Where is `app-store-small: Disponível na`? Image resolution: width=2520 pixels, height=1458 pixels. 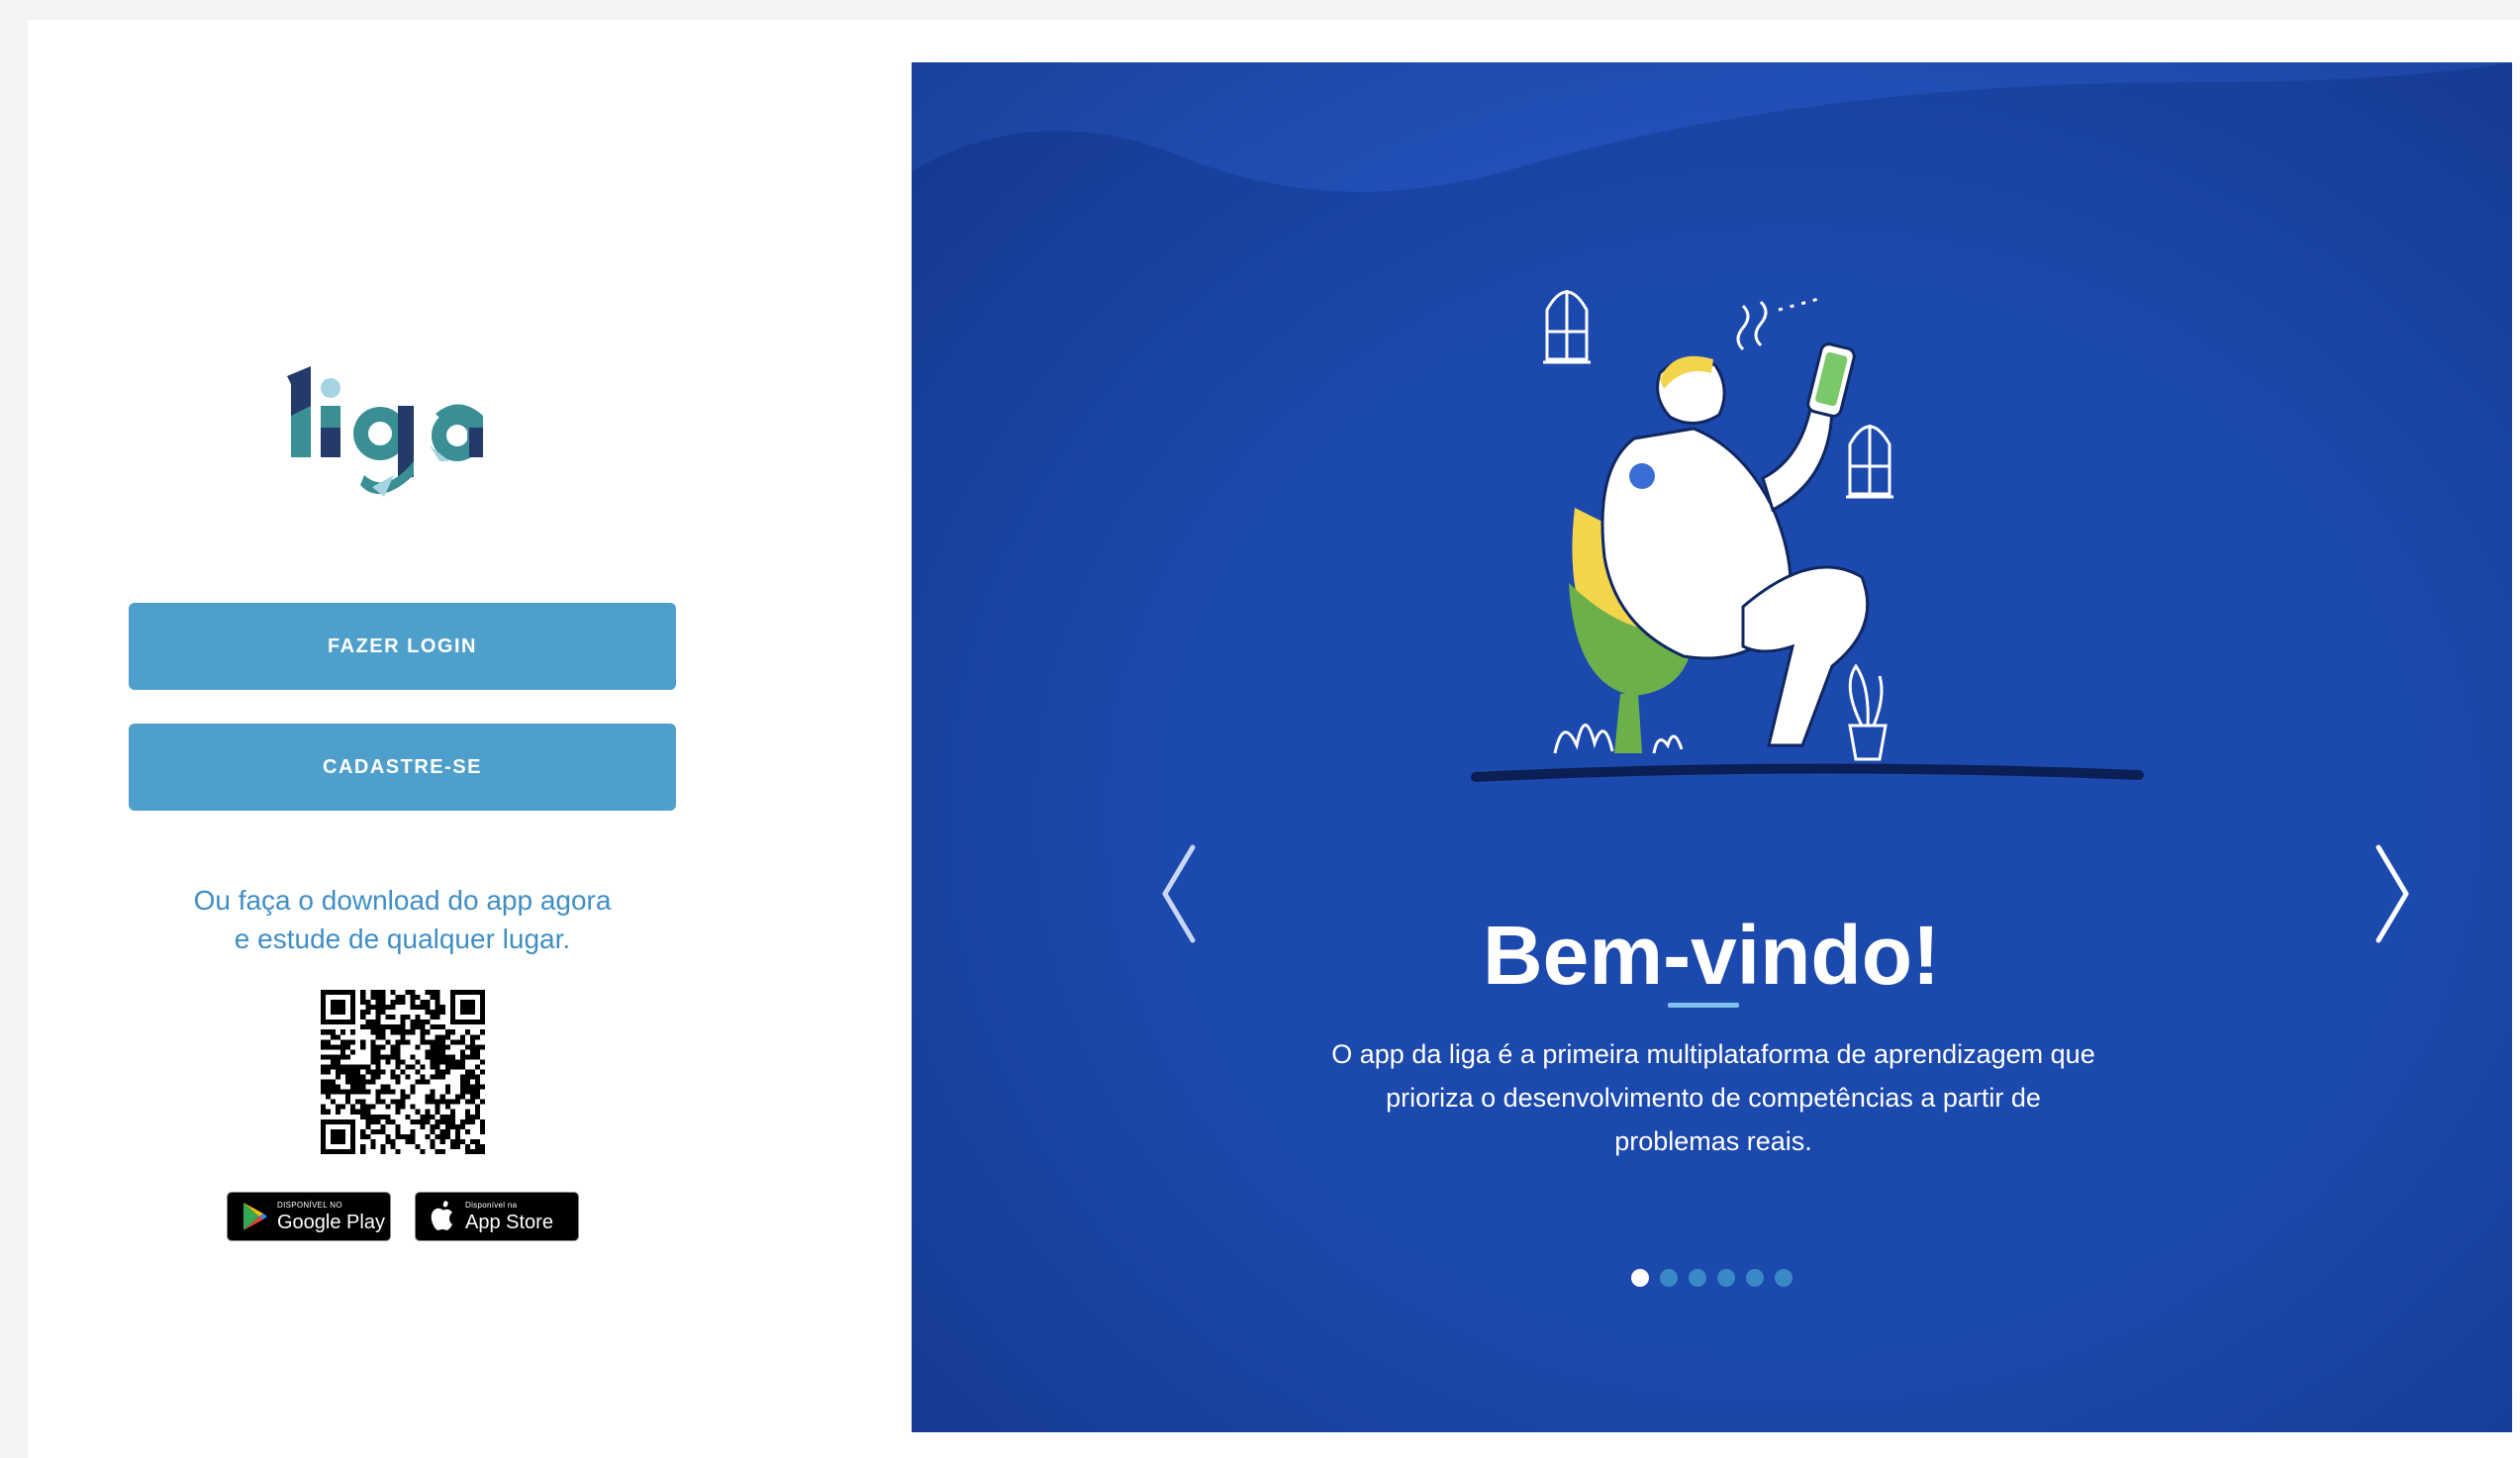
app-store-small: Disponível na is located at coordinates (491, 1205).